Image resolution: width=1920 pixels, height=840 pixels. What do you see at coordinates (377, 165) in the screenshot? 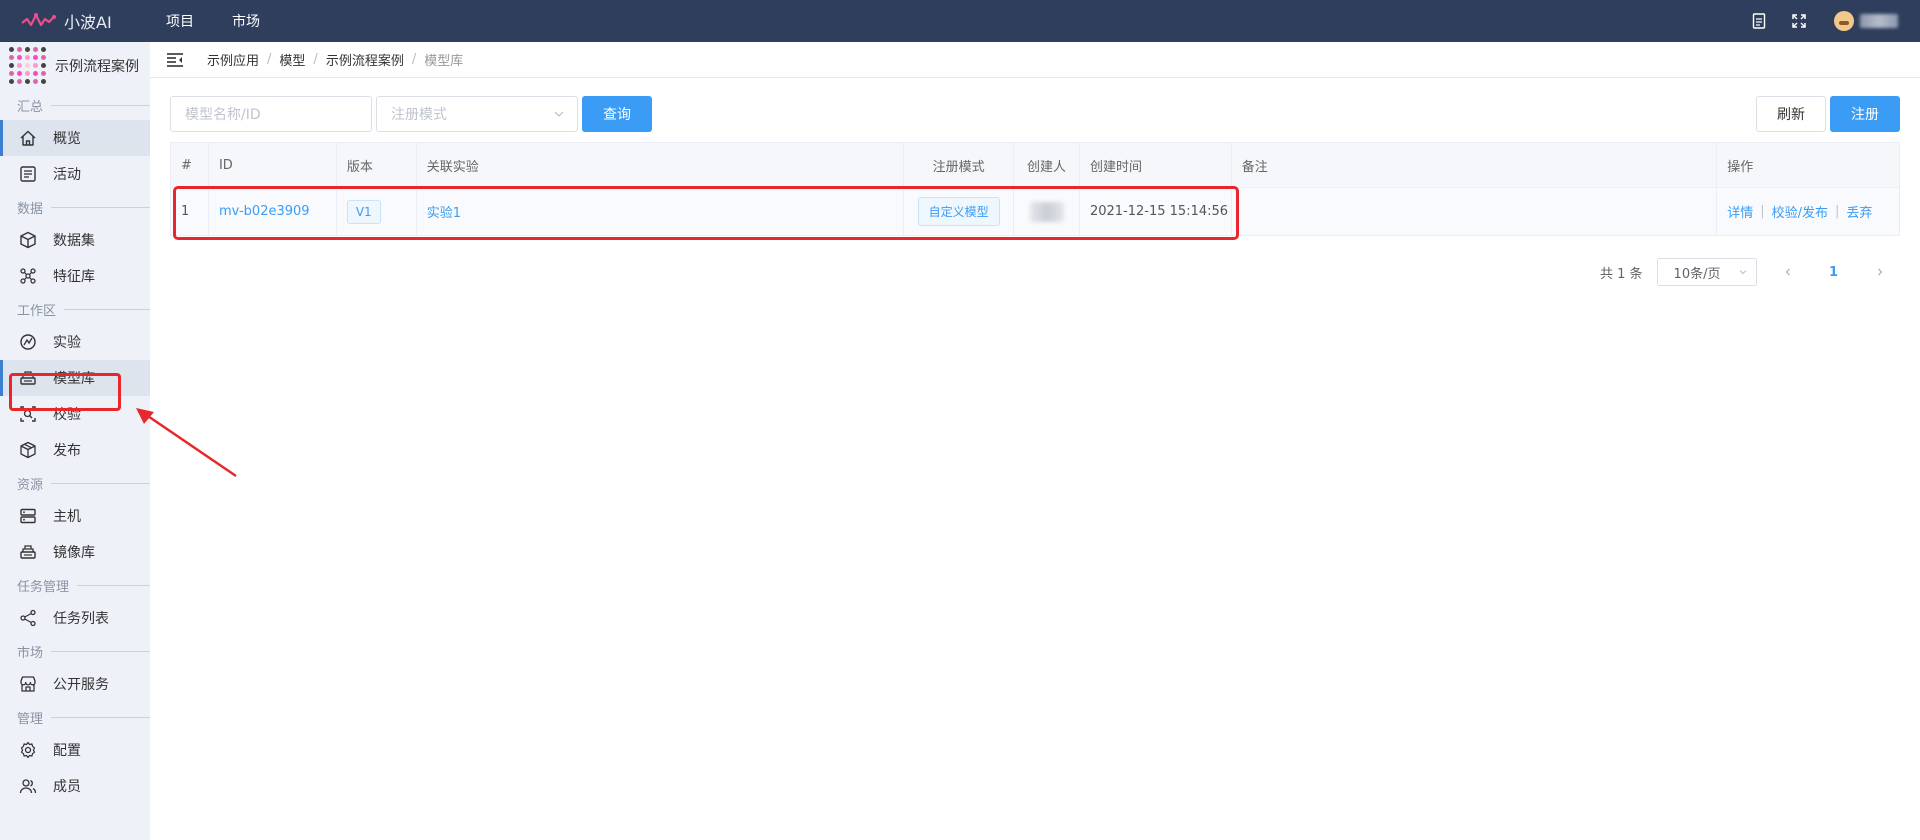
I see `column-header: 版本` at bounding box center [377, 165].